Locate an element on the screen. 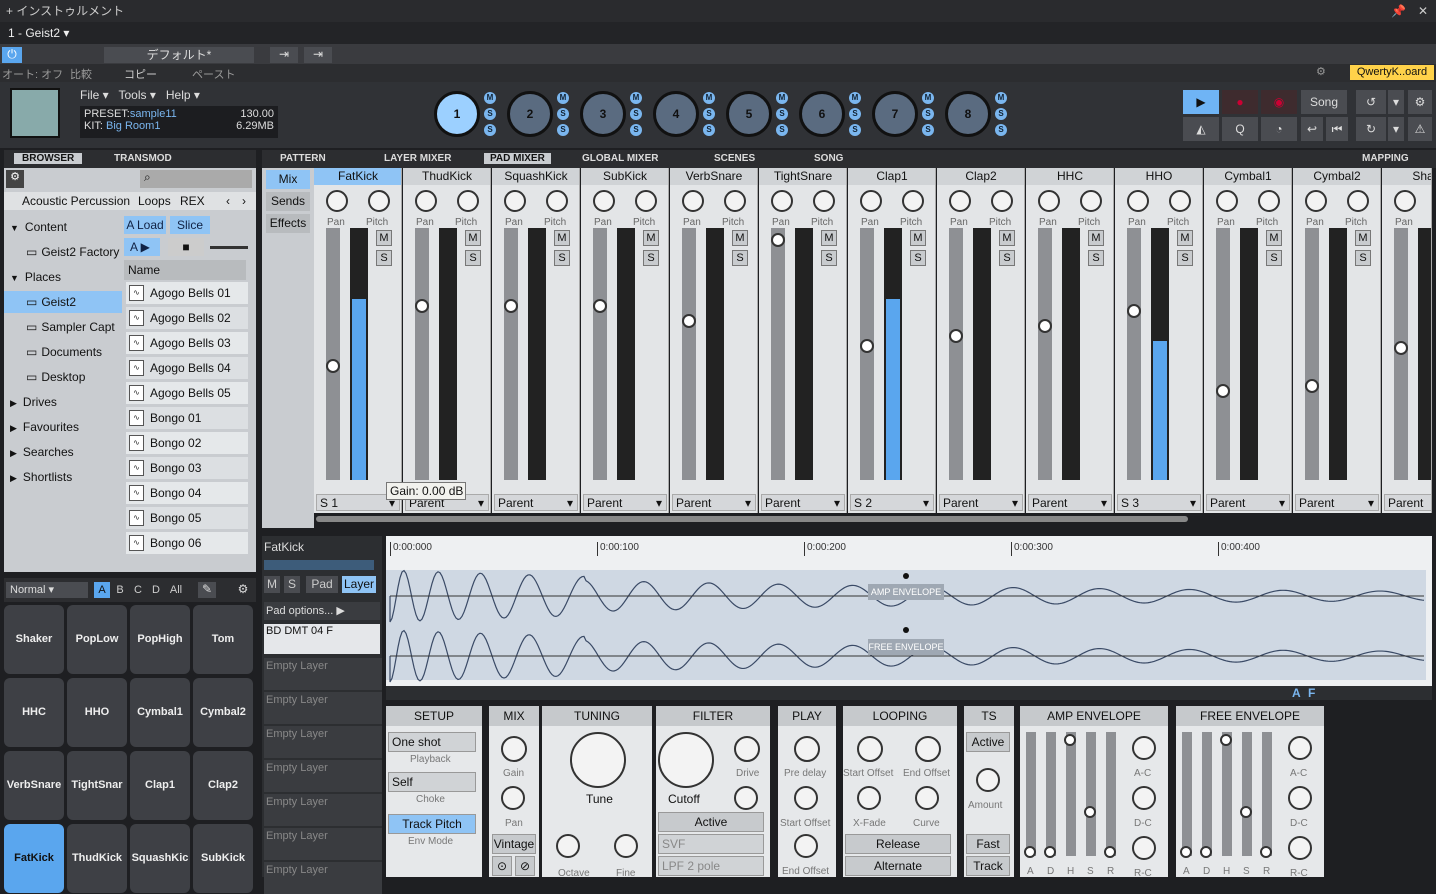  amp-envelope-section-knob-a-c is located at coordinates (1144, 748).